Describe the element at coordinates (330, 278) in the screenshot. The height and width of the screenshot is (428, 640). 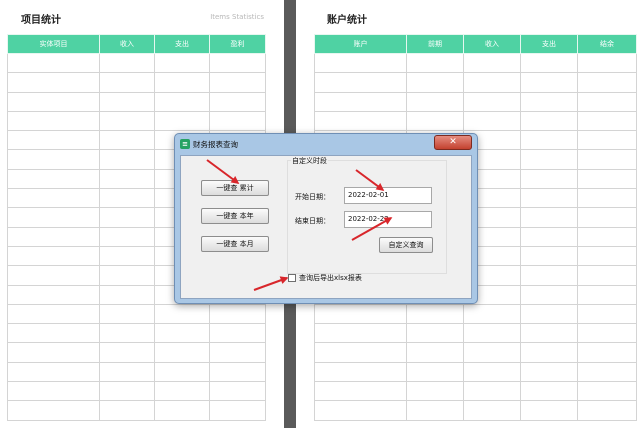
I see `export-xlsx-label: 查询后导出xlsx报表` at that location.